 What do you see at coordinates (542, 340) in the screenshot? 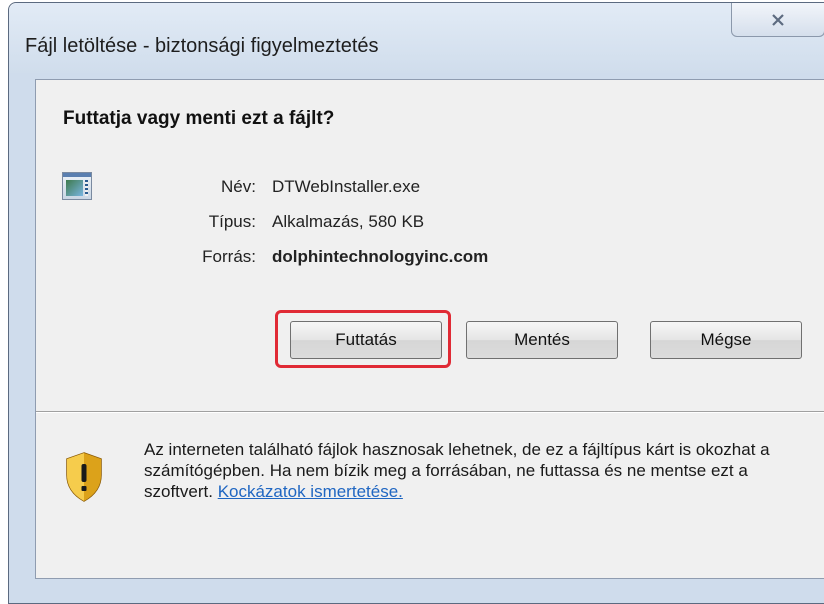
I see `save-button: Mentés` at bounding box center [542, 340].